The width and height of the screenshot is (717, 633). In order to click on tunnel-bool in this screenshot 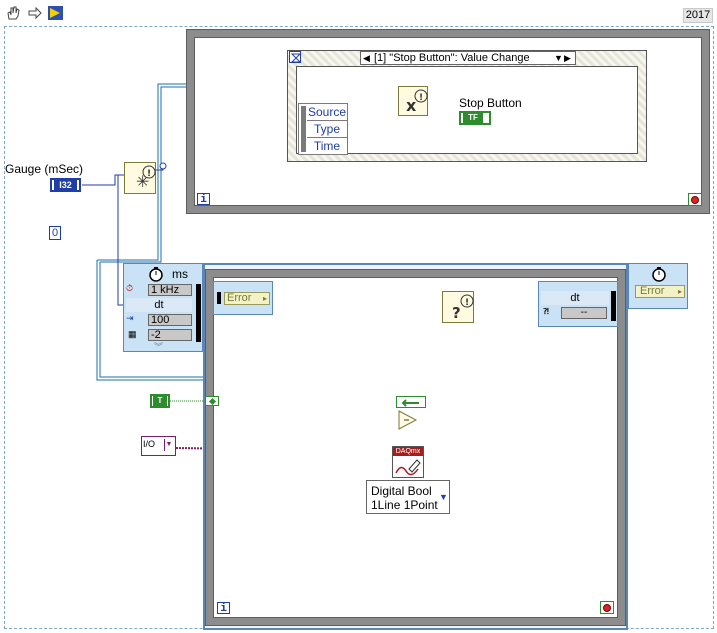, I will do `click(212, 401)`.